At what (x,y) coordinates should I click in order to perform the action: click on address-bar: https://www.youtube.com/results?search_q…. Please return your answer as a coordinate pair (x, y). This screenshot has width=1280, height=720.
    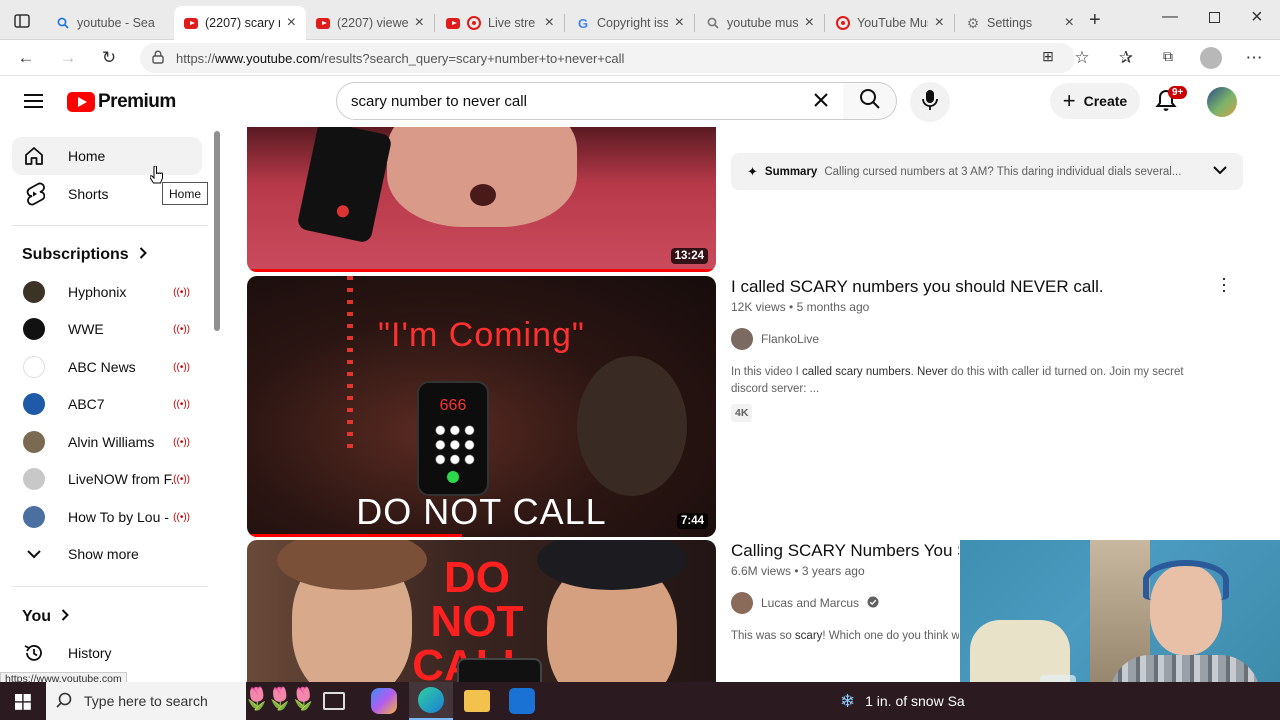
    Looking at the image, I should click on (607, 58).